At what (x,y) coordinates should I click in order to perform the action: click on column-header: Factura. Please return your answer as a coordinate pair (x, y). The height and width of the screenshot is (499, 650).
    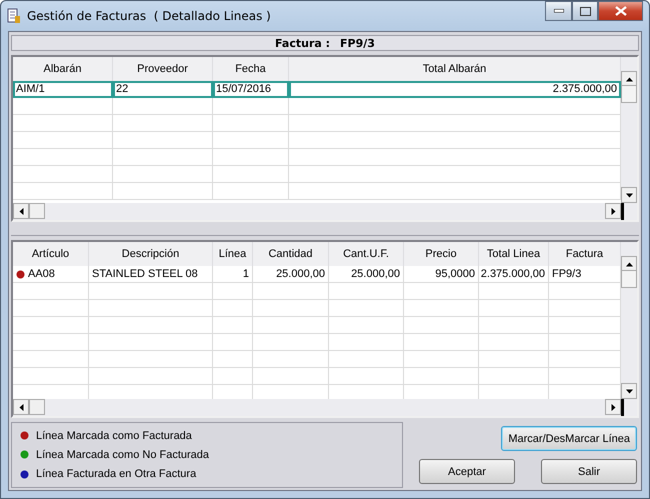
    Looking at the image, I should click on (585, 254).